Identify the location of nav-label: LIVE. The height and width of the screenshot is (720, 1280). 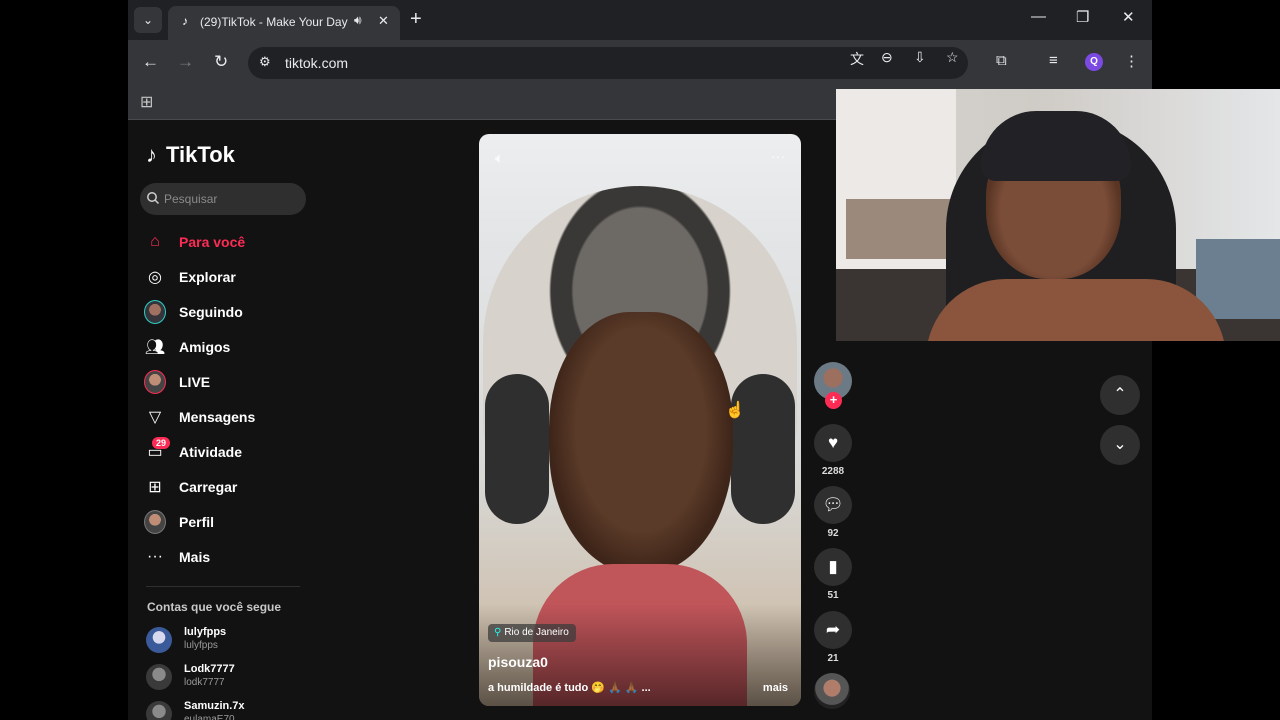
(195, 381).